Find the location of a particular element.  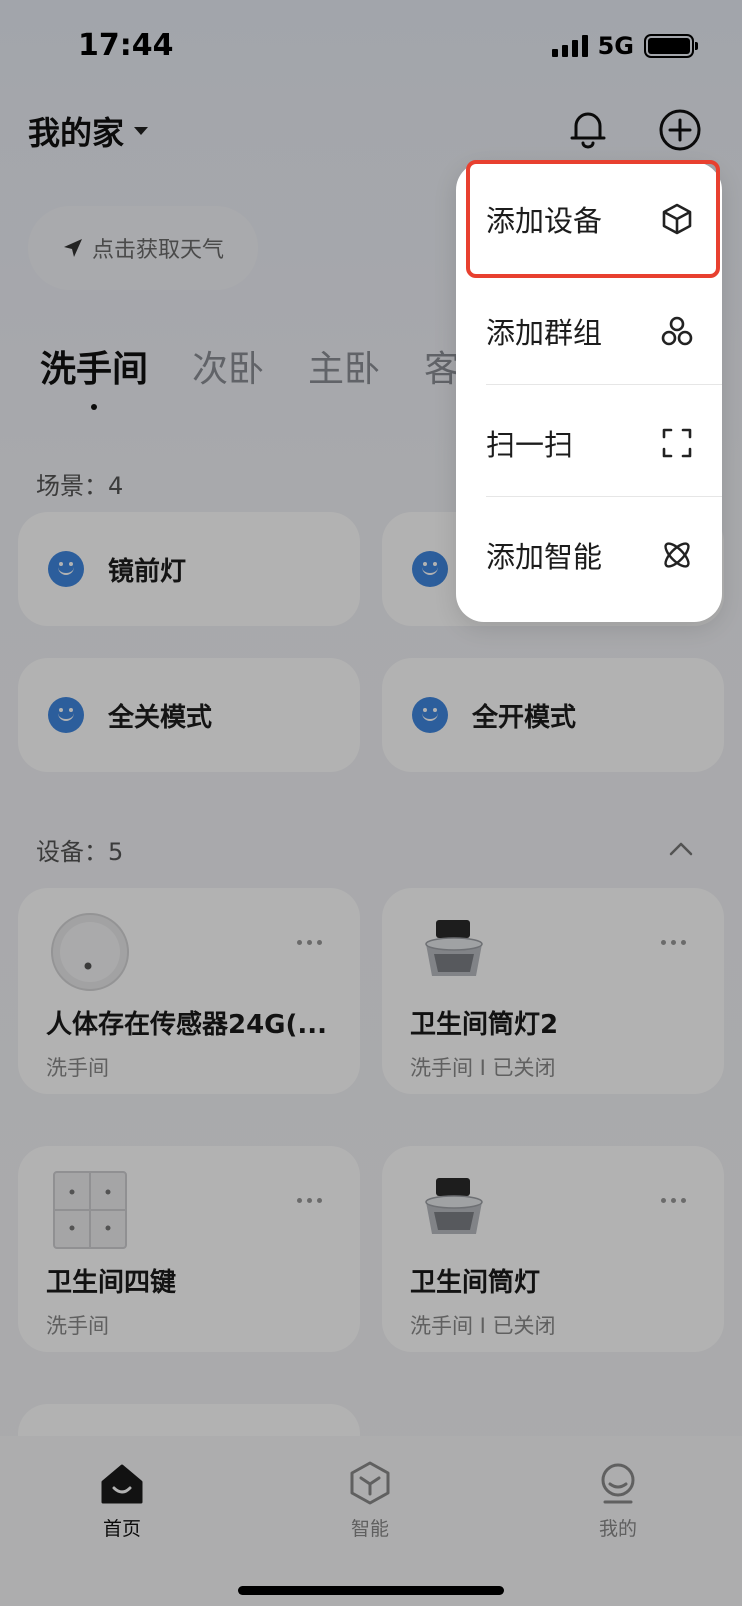

highlight-frame is located at coordinates (593, 219).